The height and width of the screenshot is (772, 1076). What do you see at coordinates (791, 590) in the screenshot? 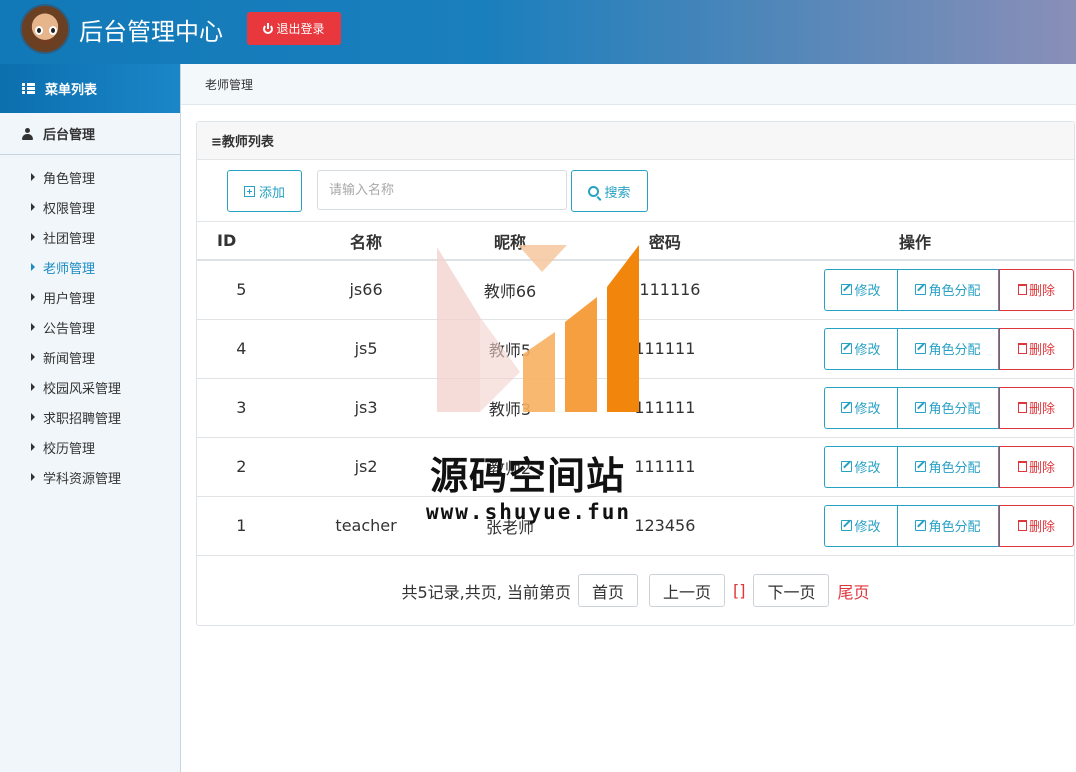
I see `next-page-button: 下一页` at bounding box center [791, 590].